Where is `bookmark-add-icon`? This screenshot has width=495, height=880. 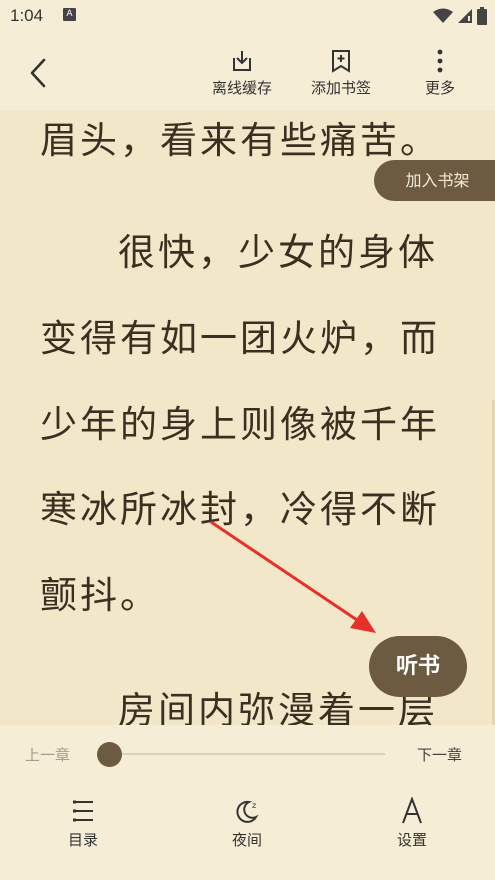
bookmark-add-icon is located at coordinates (341, 61).